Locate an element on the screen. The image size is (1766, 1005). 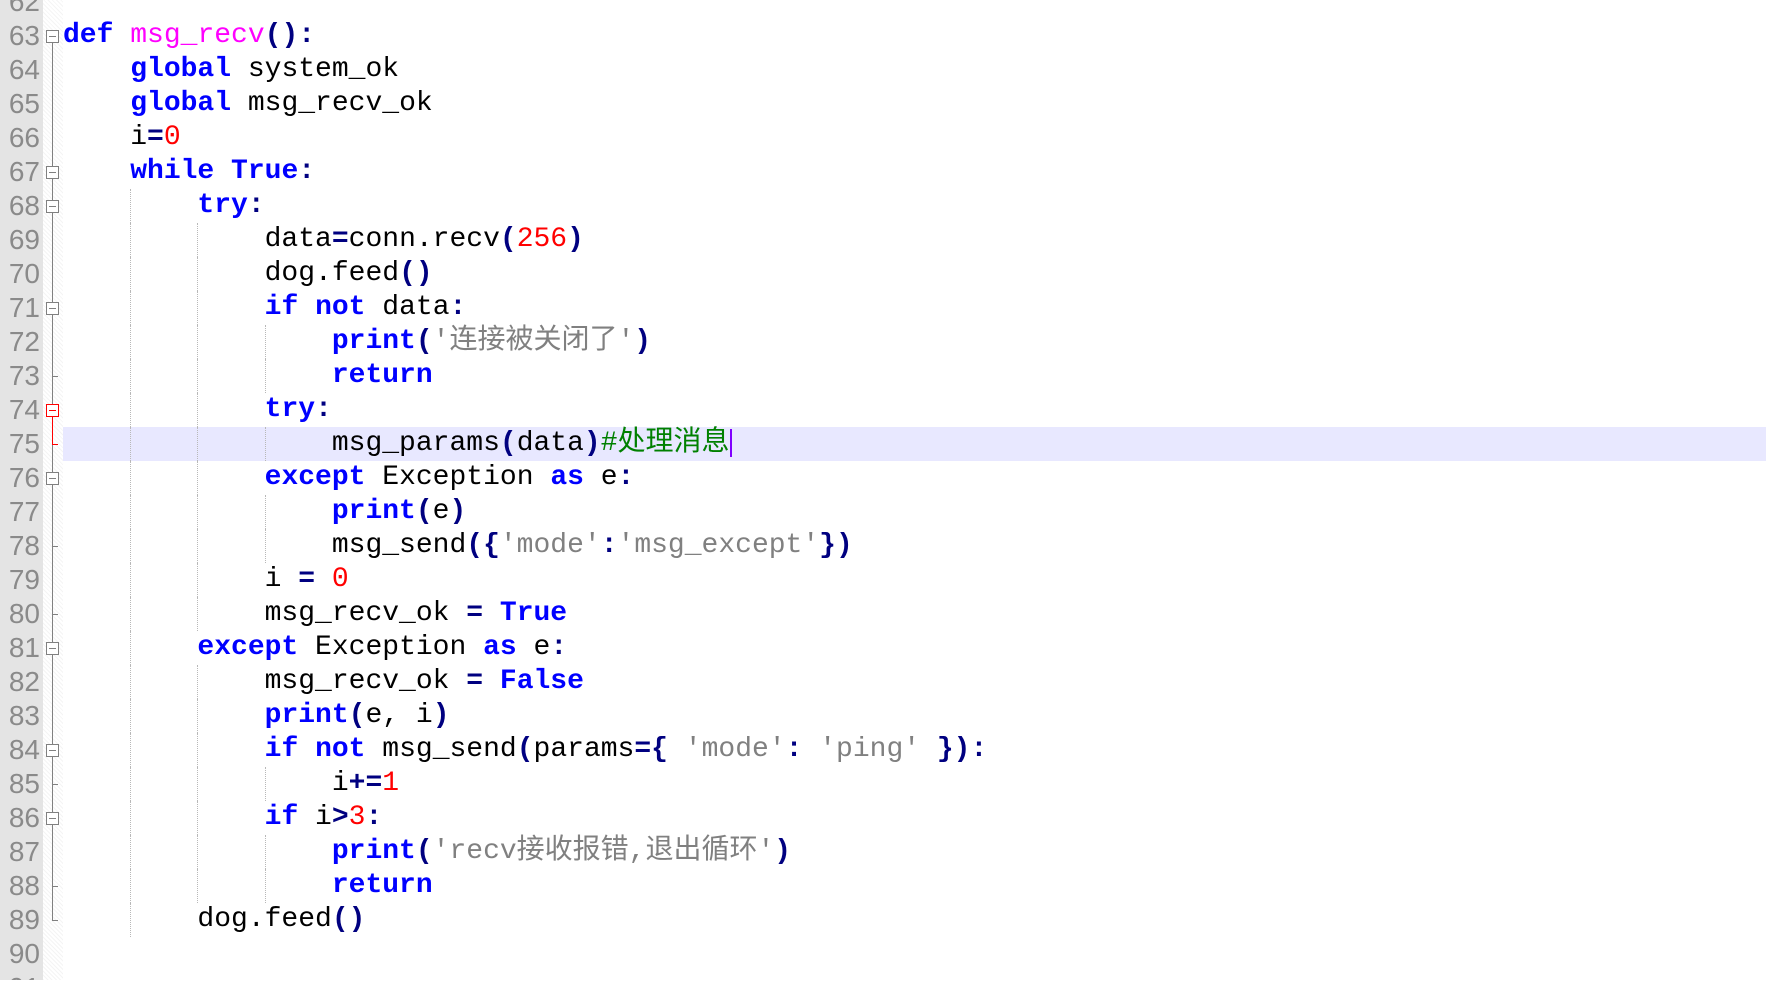
number-literal: 3 is located at coordinates (357, 817).